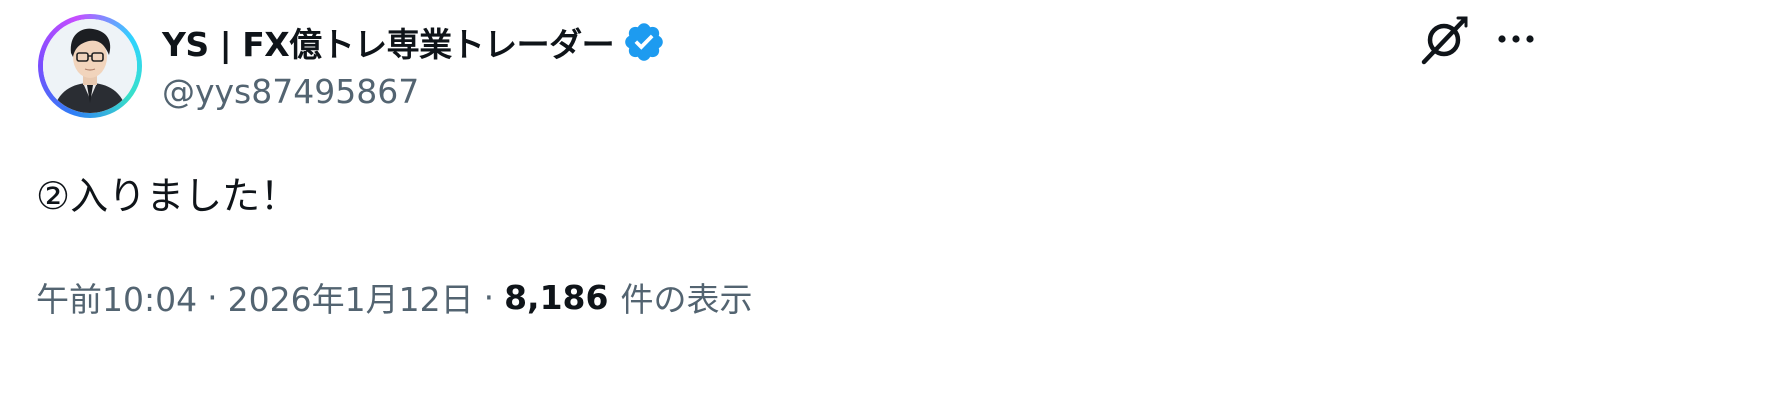  Describe the element at coordinates (686, 299) in the screenshot. I see `views-label: 件の表示` at that location.